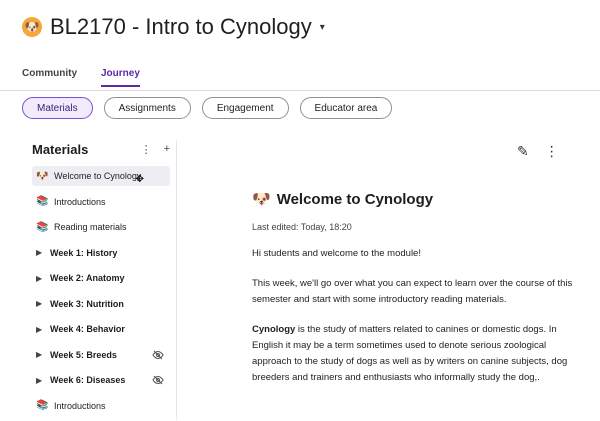 The height and width of the screenshot is (421, 600). What do you see at coordinates (88, 380) in the screenshot?
I see `sidebar-item-label: Week 6: Diseases` at bounding box center [88, 380].